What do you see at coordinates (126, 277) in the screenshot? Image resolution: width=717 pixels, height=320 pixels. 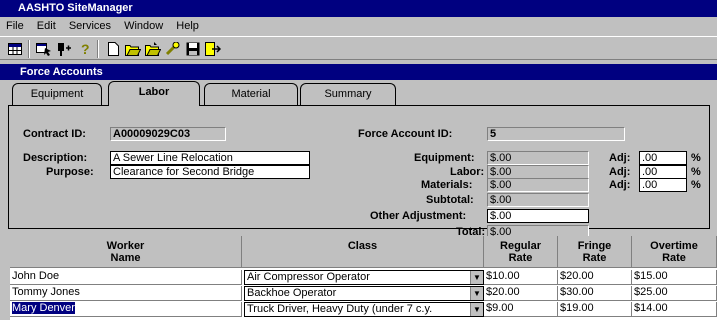 I see `table-cell-worker-name: John Doe` at bounding box center [126, 277].